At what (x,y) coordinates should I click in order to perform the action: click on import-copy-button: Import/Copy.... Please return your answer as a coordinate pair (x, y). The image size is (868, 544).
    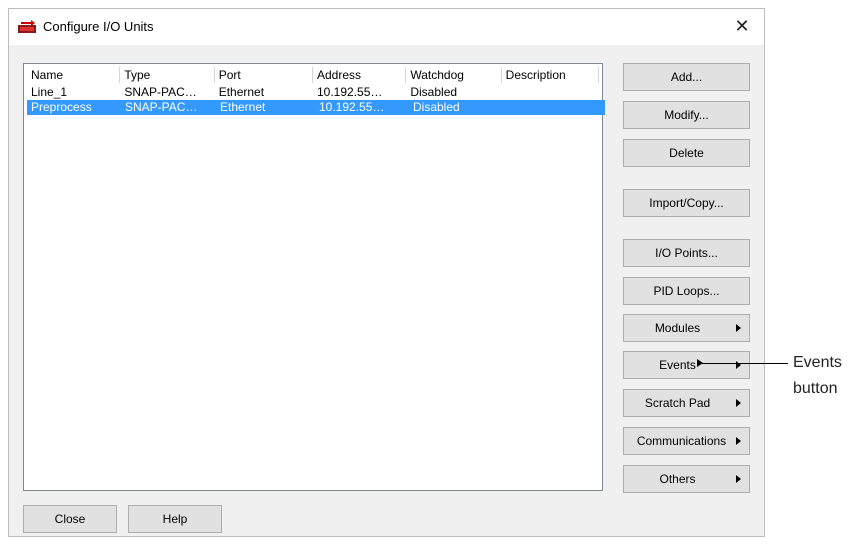
    Looking at the image, I should click on (686, 203).